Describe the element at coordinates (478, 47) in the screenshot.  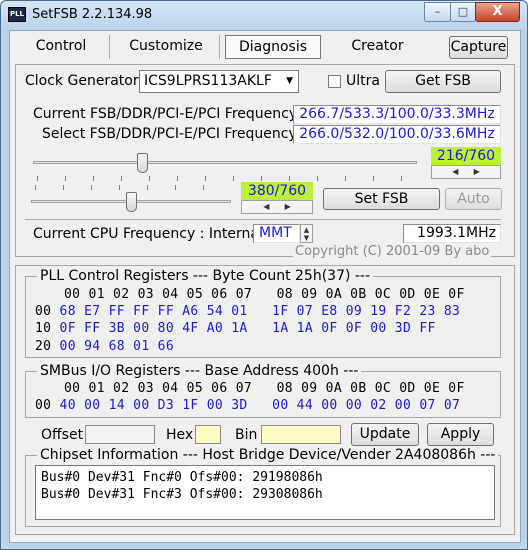
I see `capture-button: Capture` at that location.